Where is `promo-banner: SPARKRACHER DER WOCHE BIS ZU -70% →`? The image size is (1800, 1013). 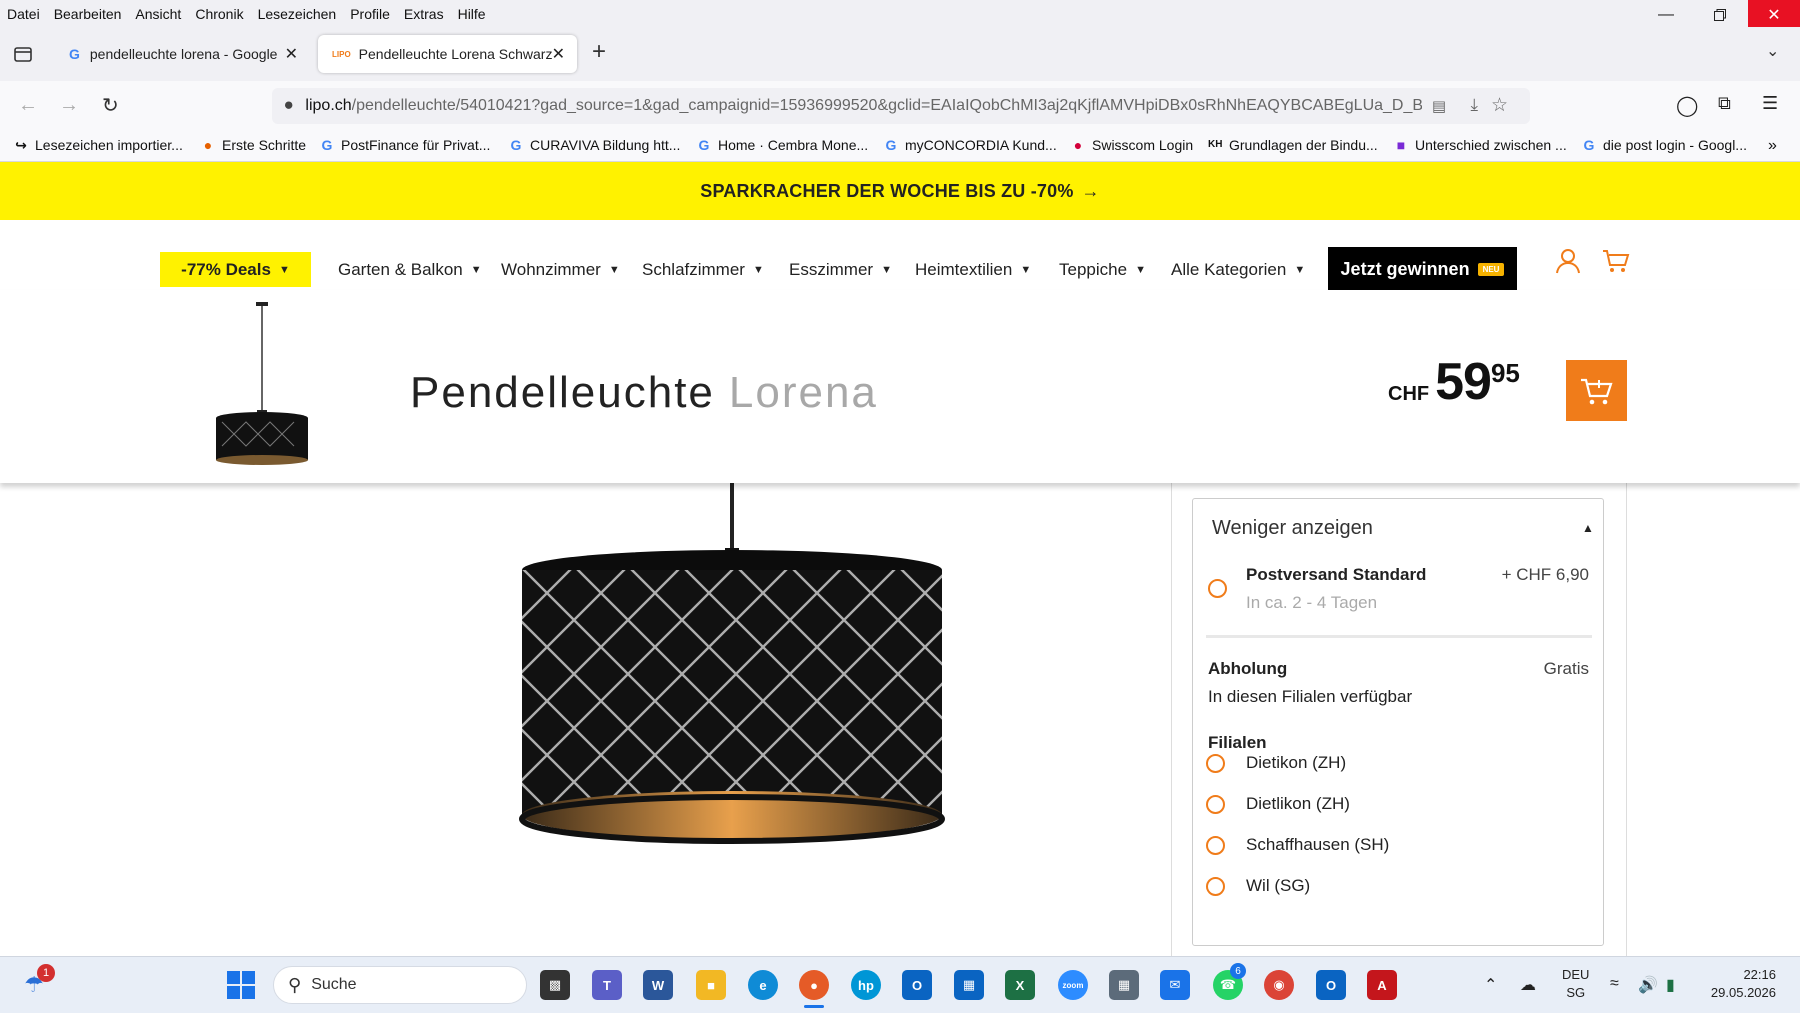 promo-banner: SPARKRACHER DER WOCHE BIS ZU -70% → is located at coordinates (900, 191).